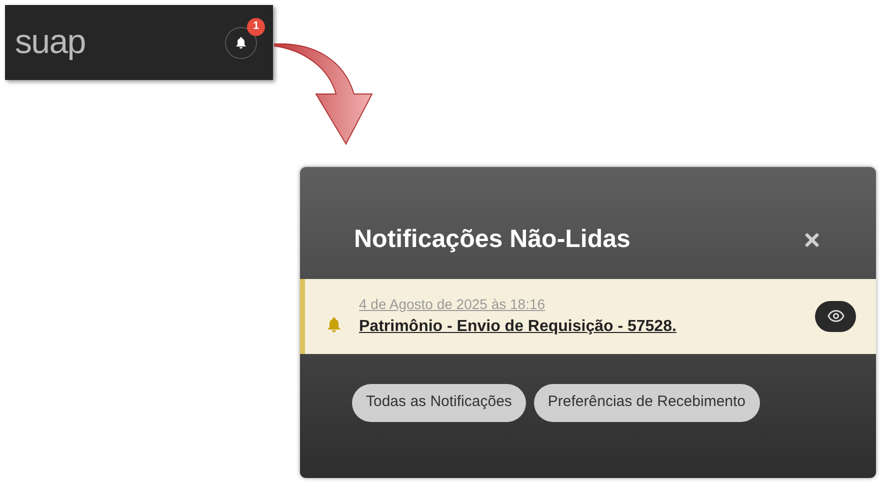 This screenshot has height=486, width=883. What do you see at coordinates (439, 403) in the screenshot?
I see `panel-button: Todas as Notificações` at bounding box center [439, 403].